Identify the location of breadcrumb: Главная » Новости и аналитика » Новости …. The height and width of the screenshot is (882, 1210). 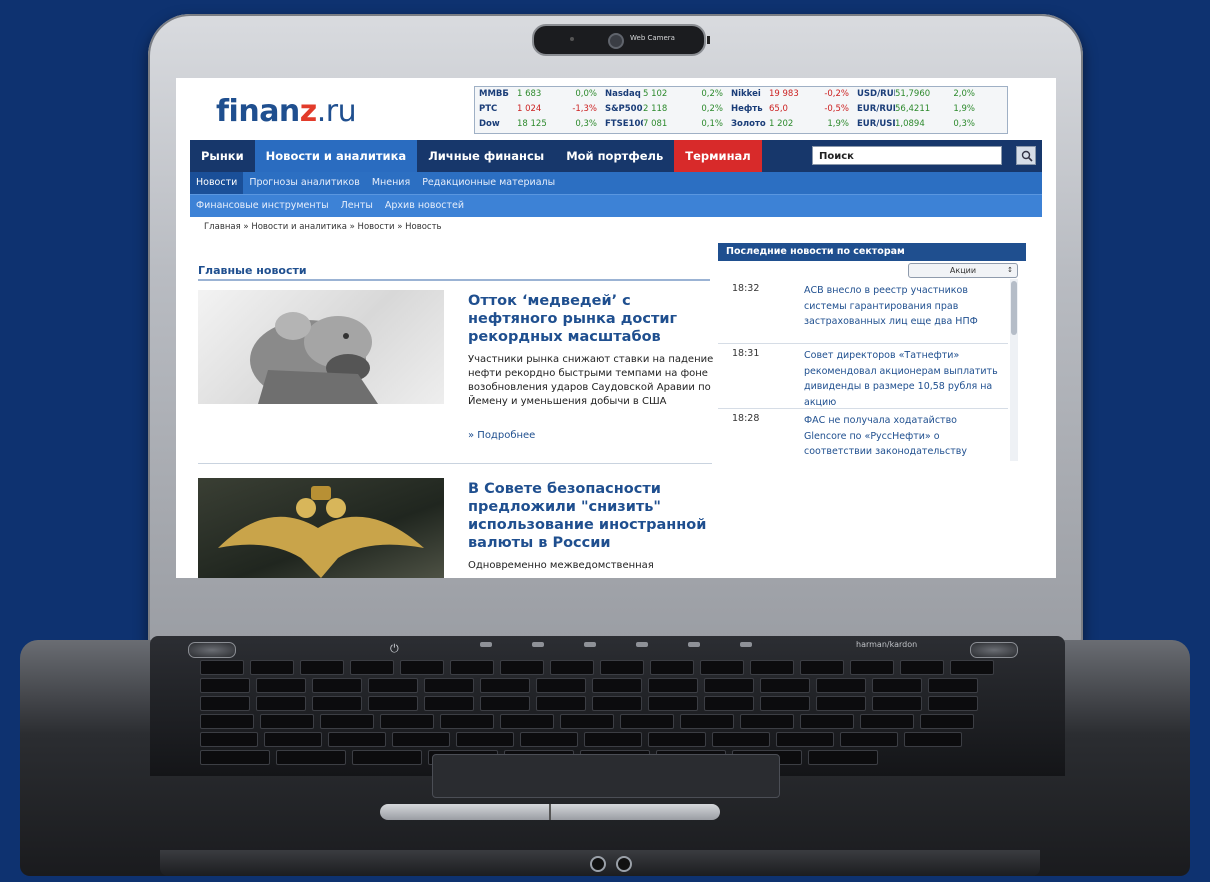
(323, 227).